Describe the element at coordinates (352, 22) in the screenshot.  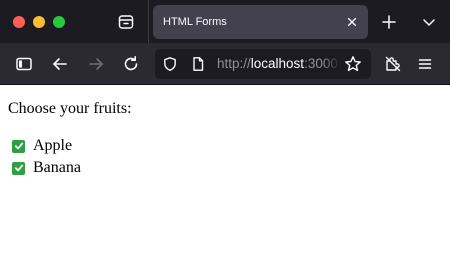
I see `close-icon` at that location.